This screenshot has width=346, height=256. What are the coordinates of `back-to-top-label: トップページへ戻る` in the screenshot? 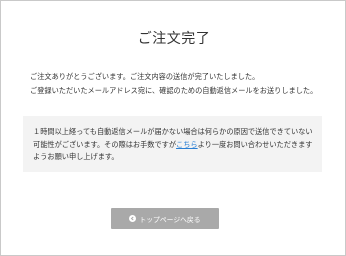 It's located at (170, 219).